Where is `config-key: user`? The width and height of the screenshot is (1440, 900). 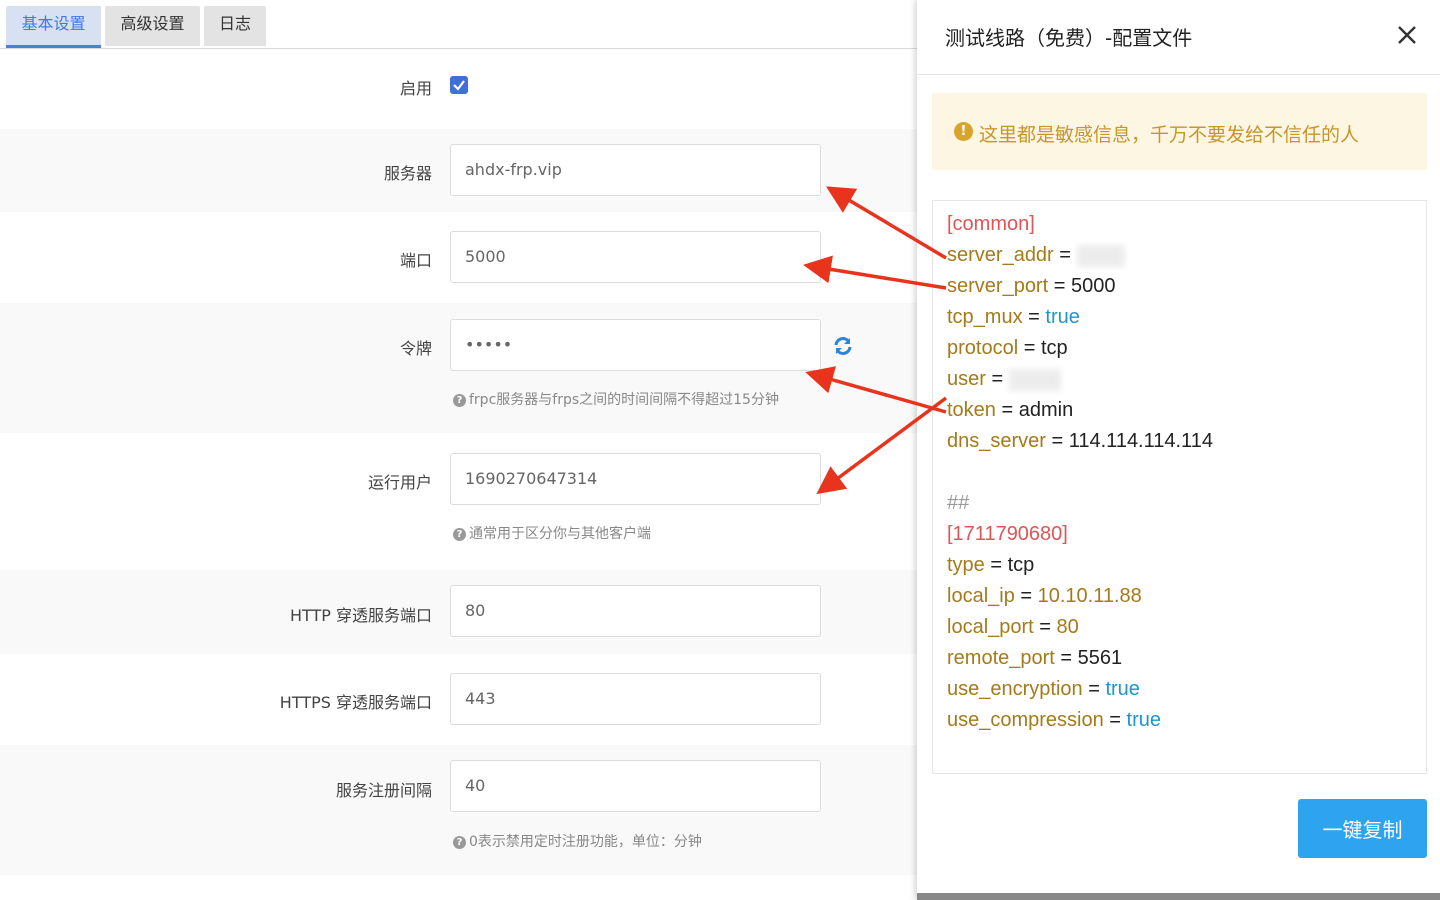
config-key: user is located at coordinates (966, 379).